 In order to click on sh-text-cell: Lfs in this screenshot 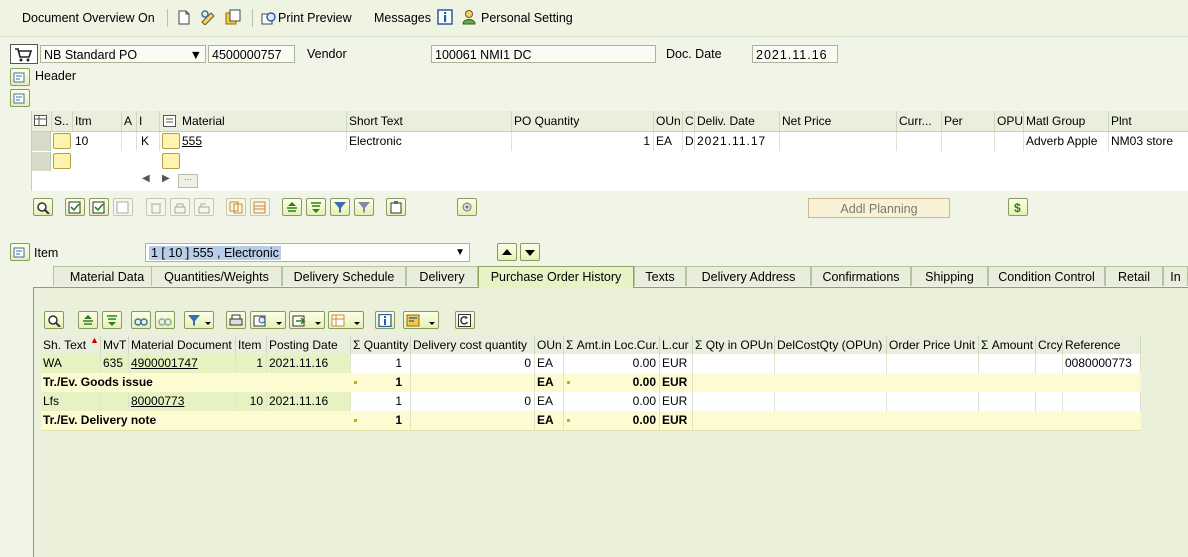, I will do `click(71, 401)`.